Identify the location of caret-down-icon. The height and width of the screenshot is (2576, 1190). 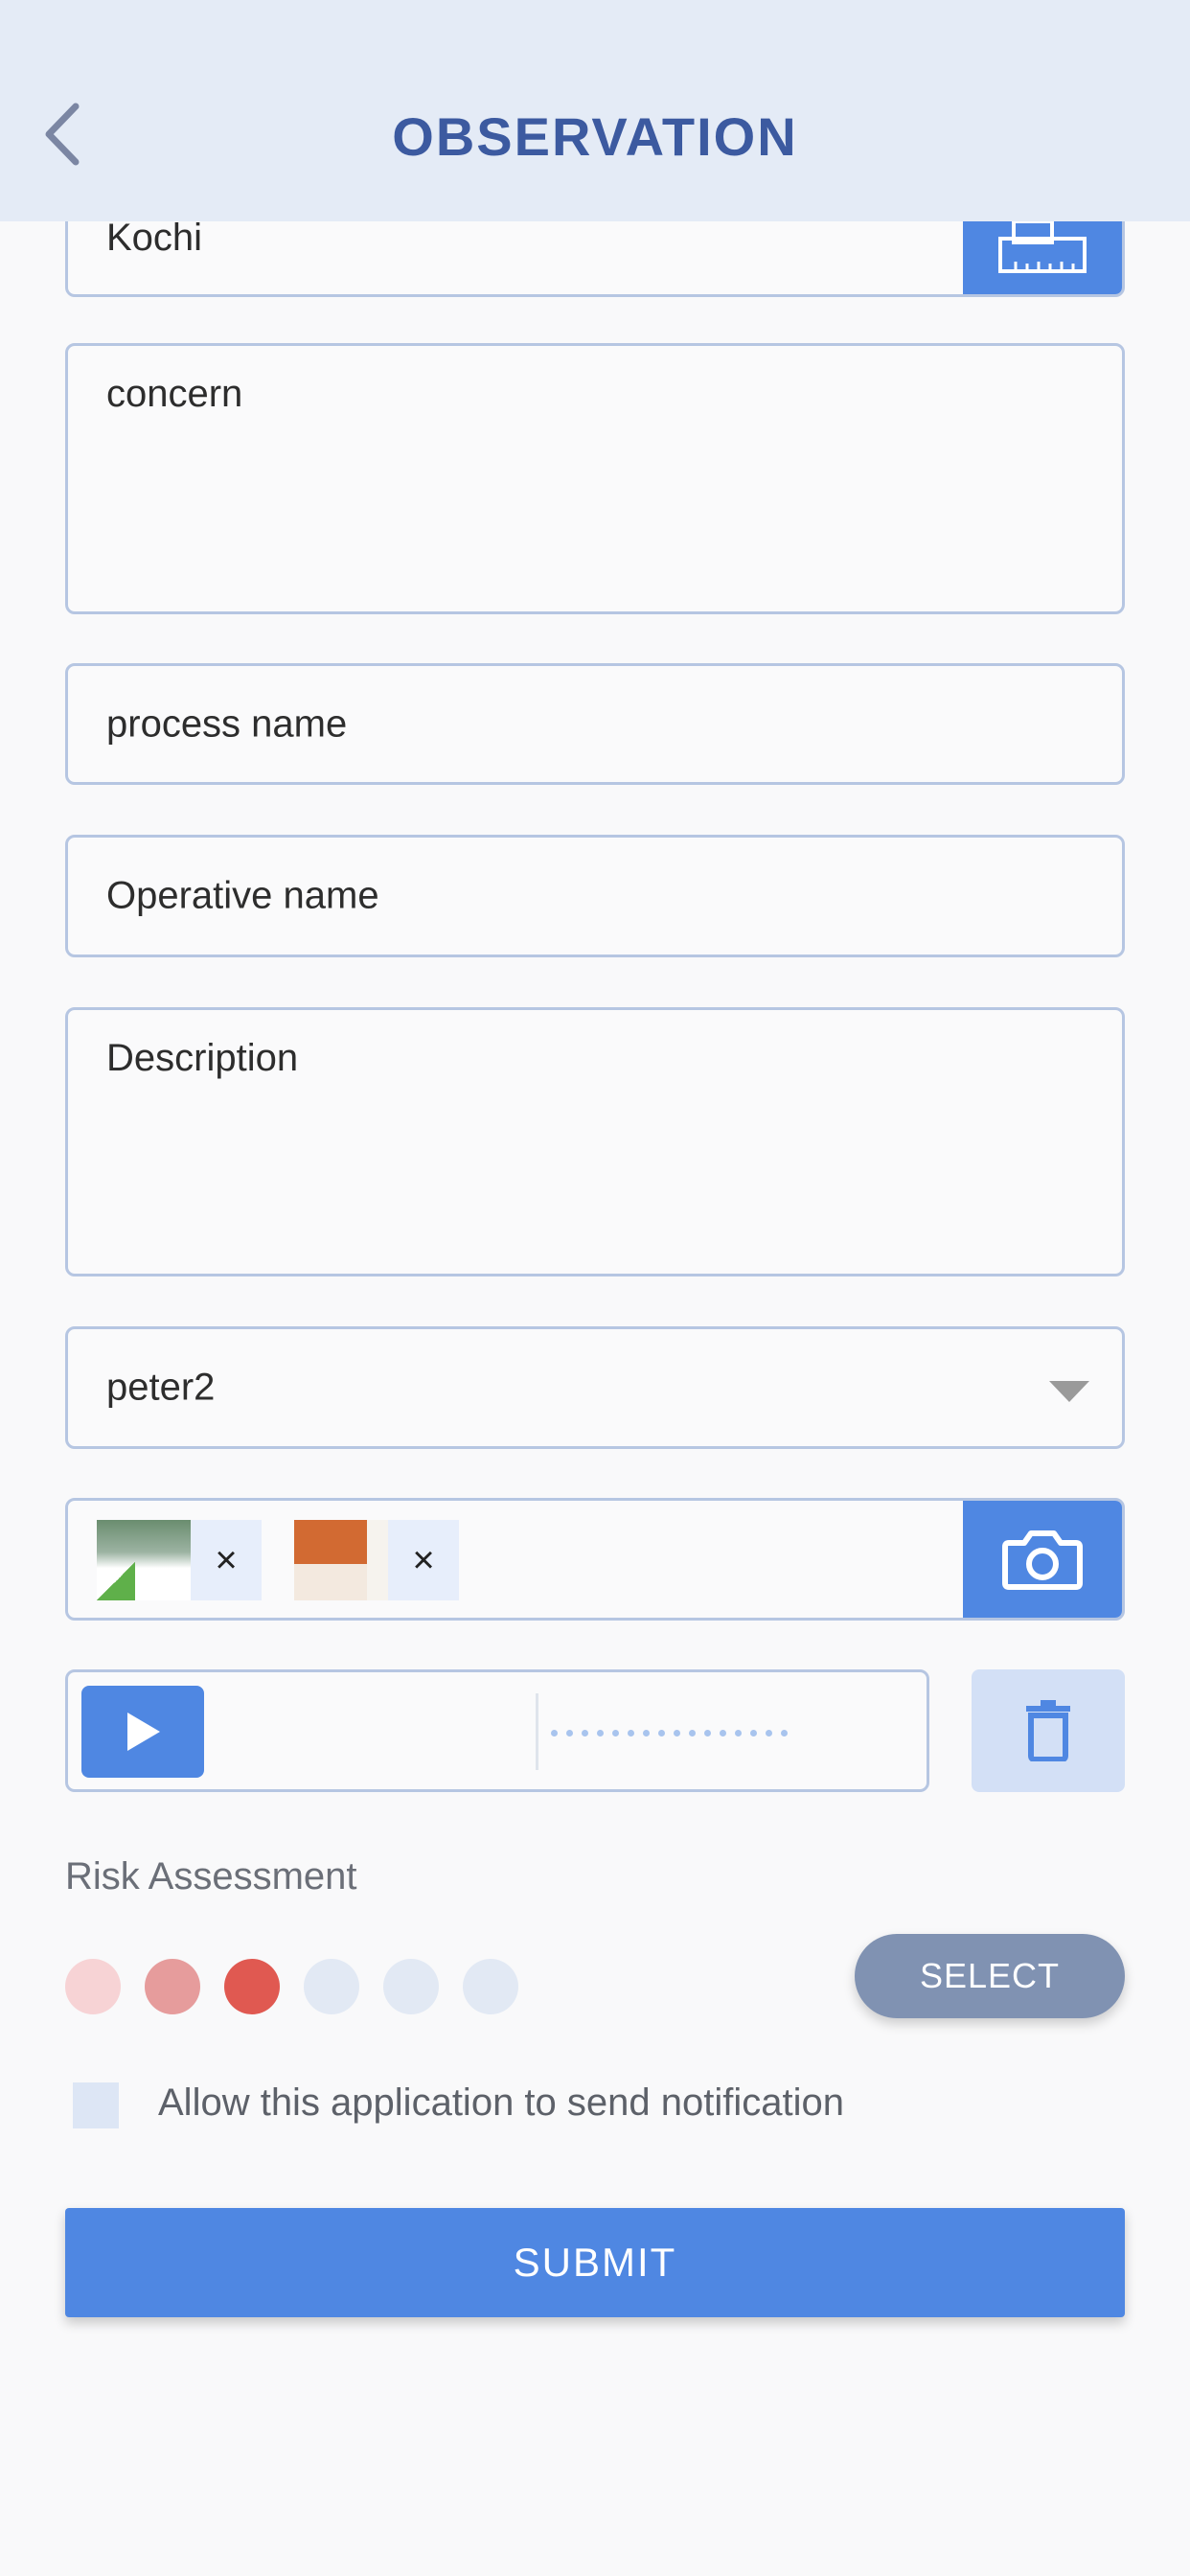
(1069, 1391).